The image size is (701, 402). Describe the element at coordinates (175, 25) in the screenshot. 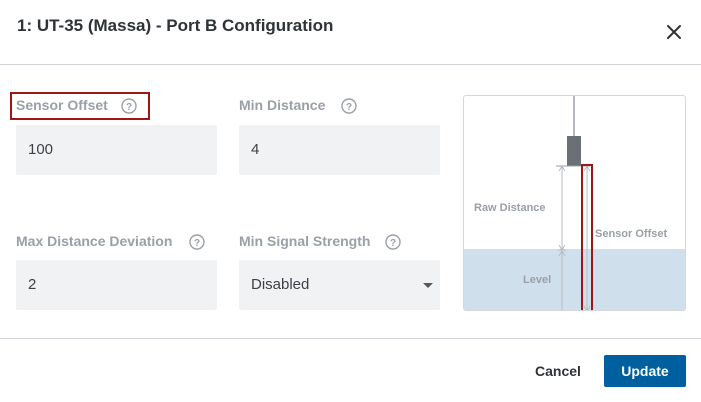

I see `dialog-title: 1: UT-35 (Massa) - Port B Configuration` at that location.